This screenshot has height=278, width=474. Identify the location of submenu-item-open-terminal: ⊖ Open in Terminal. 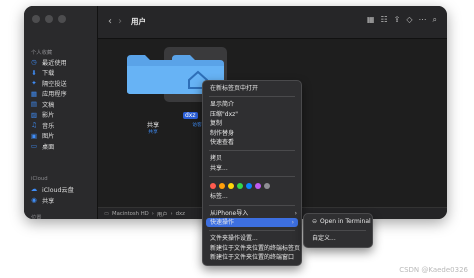
(338, 222).